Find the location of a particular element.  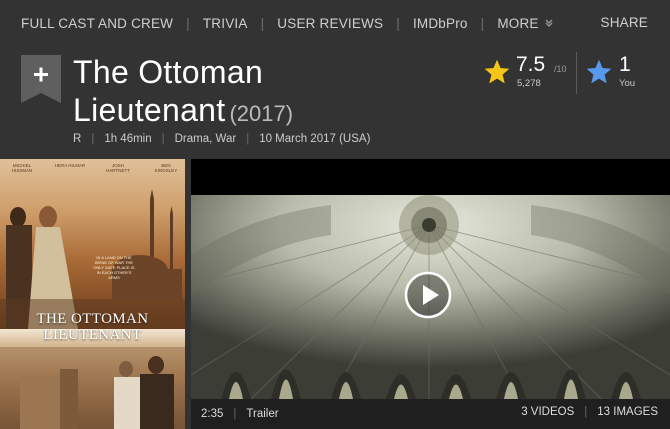

poster-credit: MICHIEL HUISMAN is located at coordinates (22, 168).